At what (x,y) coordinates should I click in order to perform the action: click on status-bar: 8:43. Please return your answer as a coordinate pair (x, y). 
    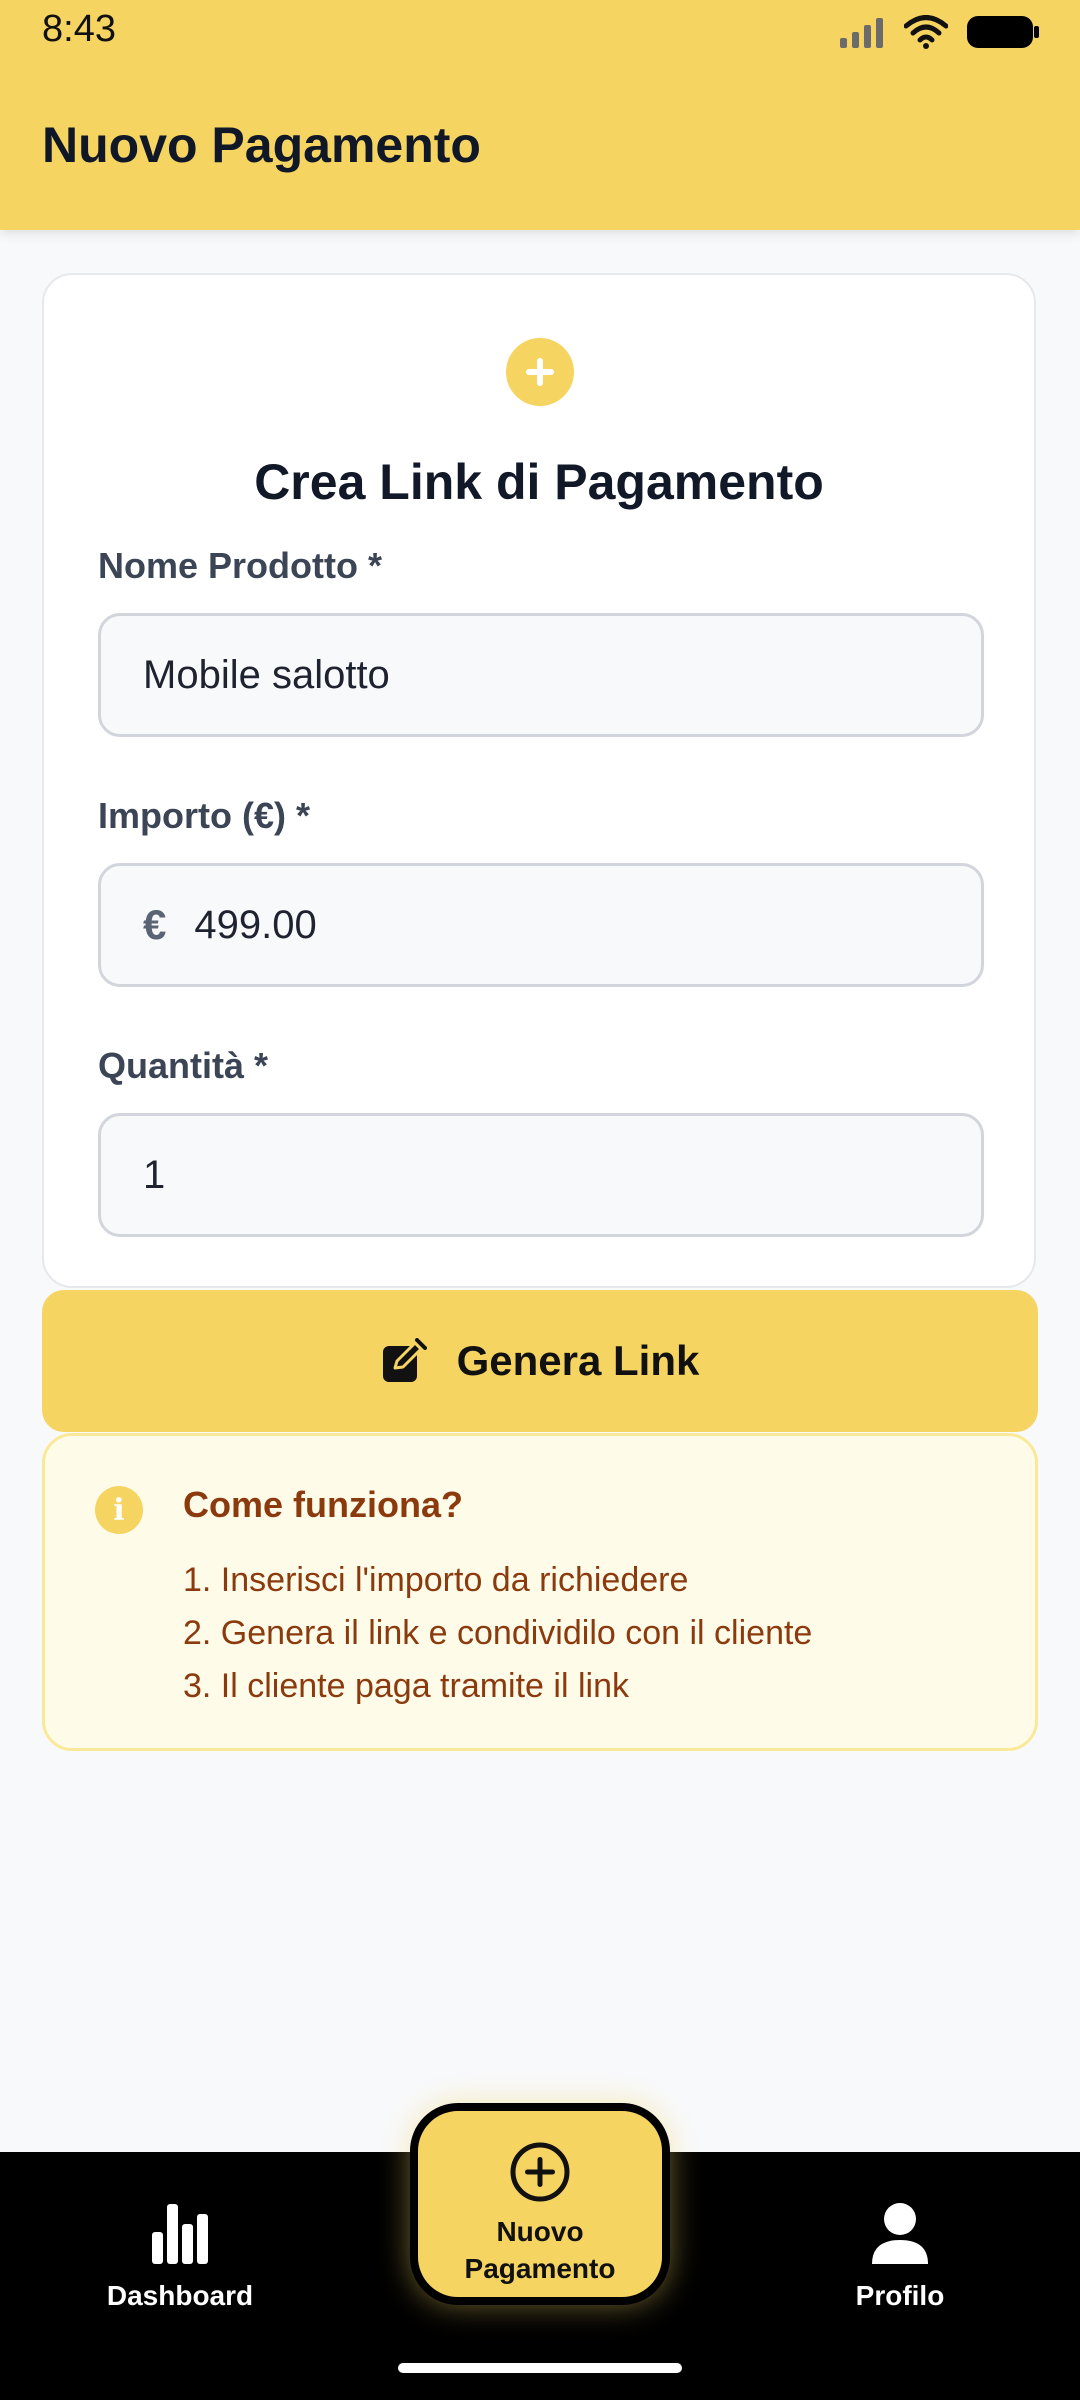
    Looking at the image, I should click on (540, 30).